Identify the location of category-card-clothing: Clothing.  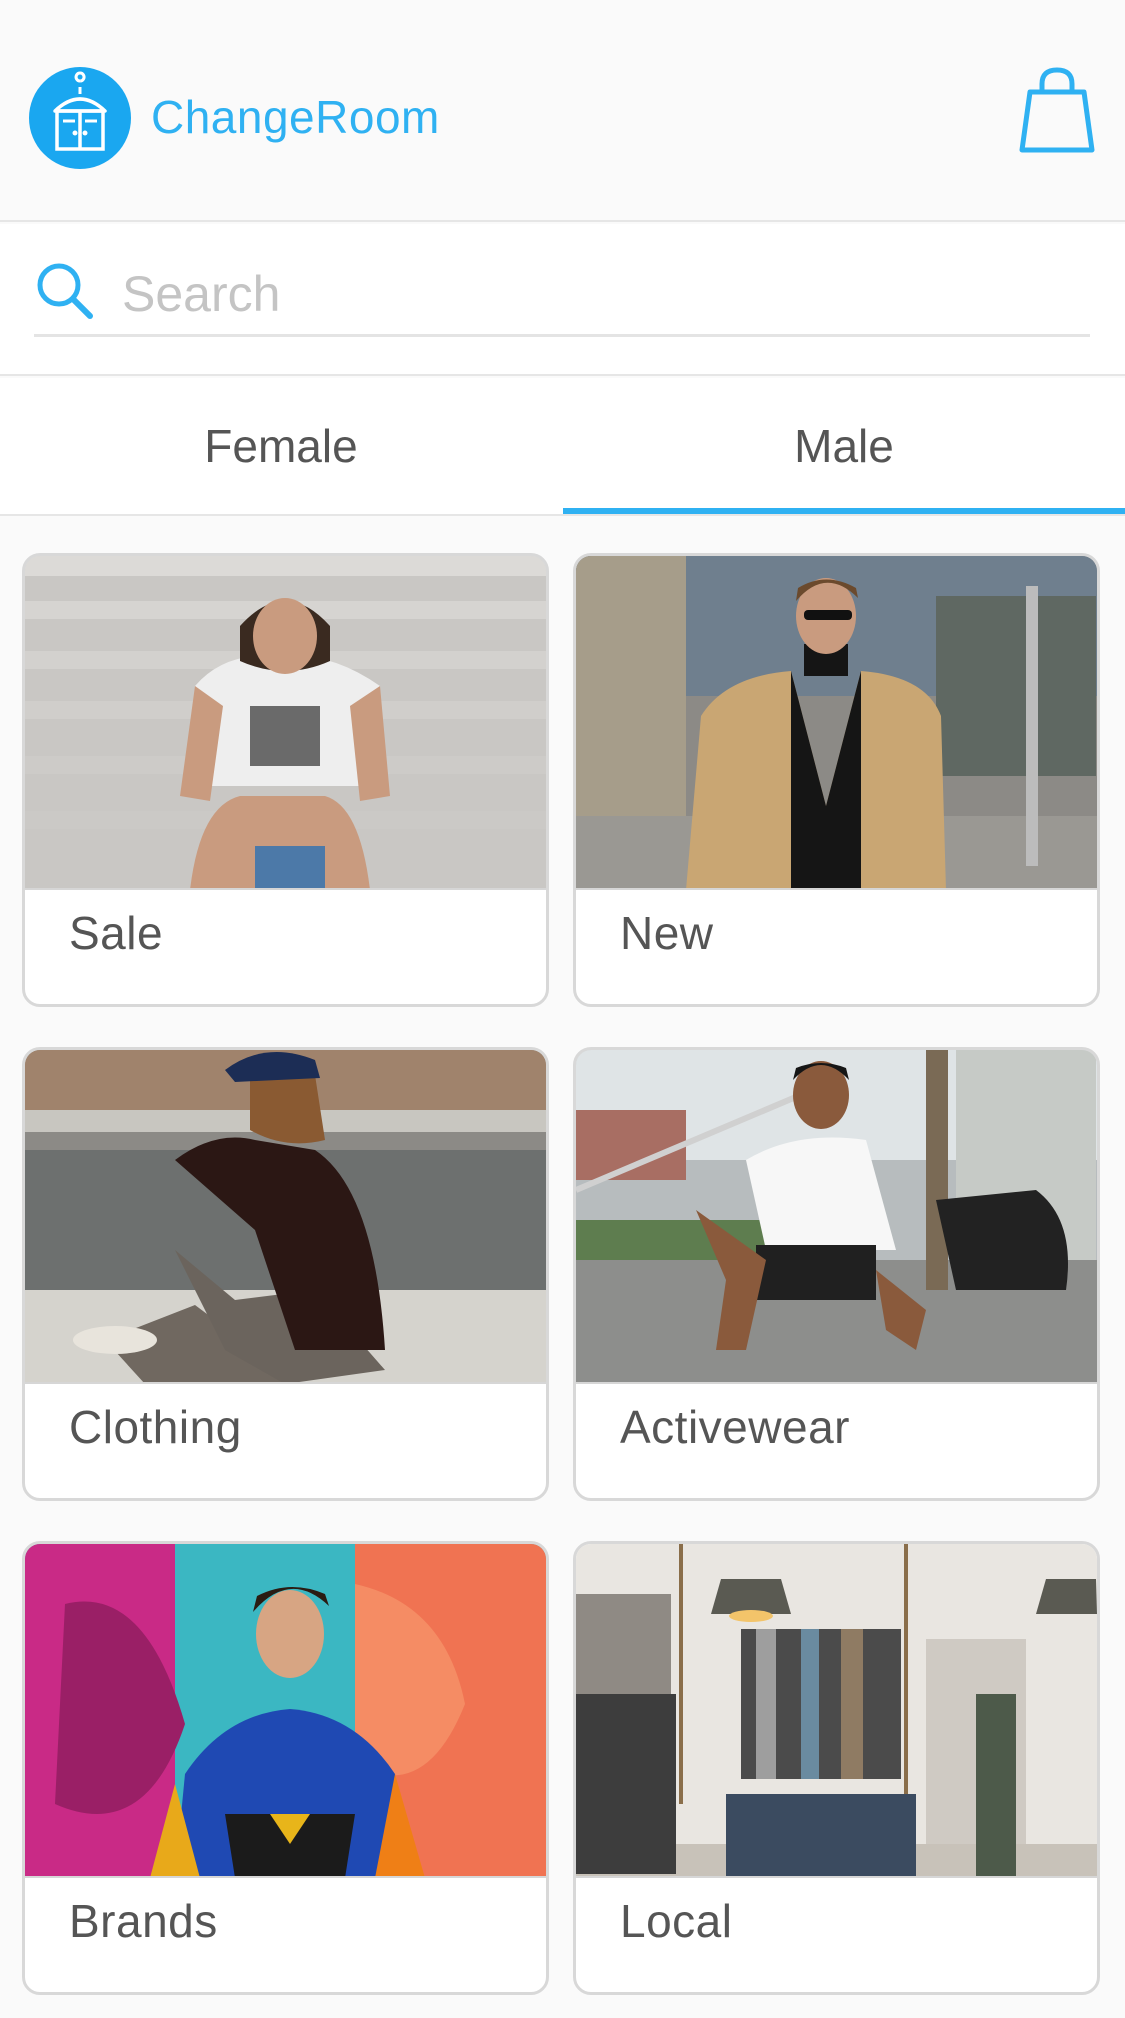
(285, 1274).